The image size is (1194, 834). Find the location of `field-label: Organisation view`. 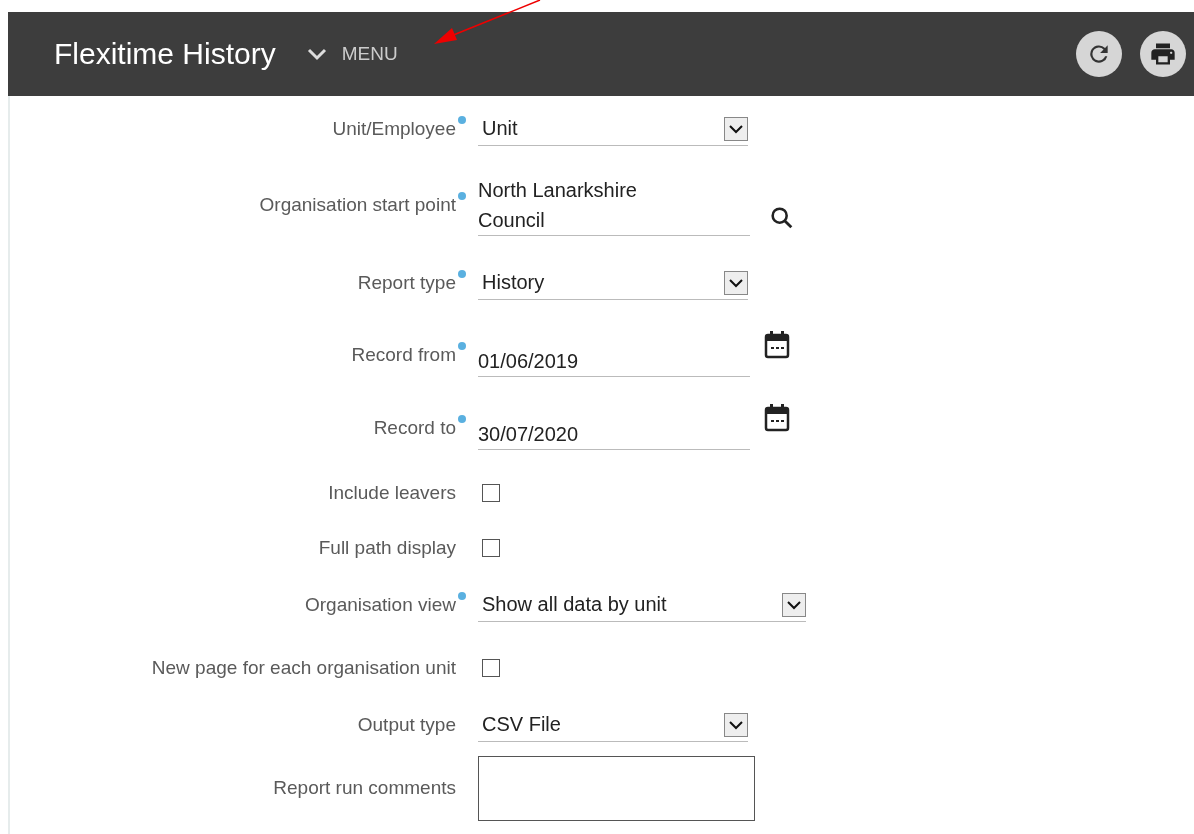

field-label: Organisation view is located at coordinates (380, 605).